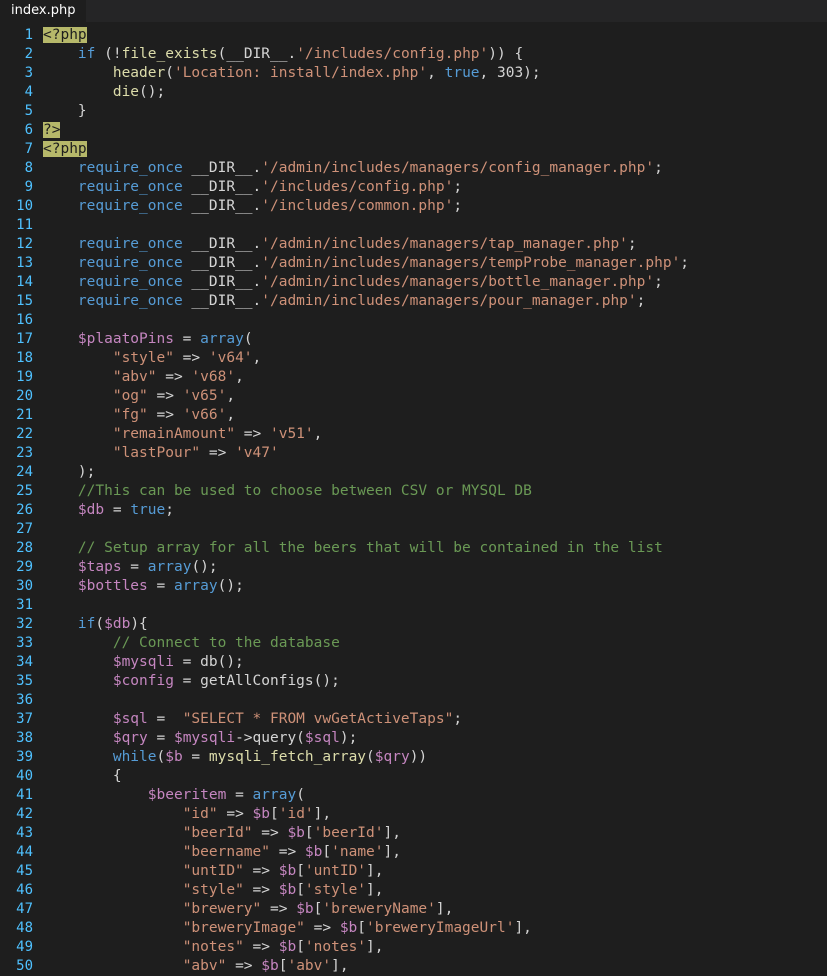 Image resolution: width=827 pixels, height=976 pixels. I want to click on line-number: 46, so click(24, 890).